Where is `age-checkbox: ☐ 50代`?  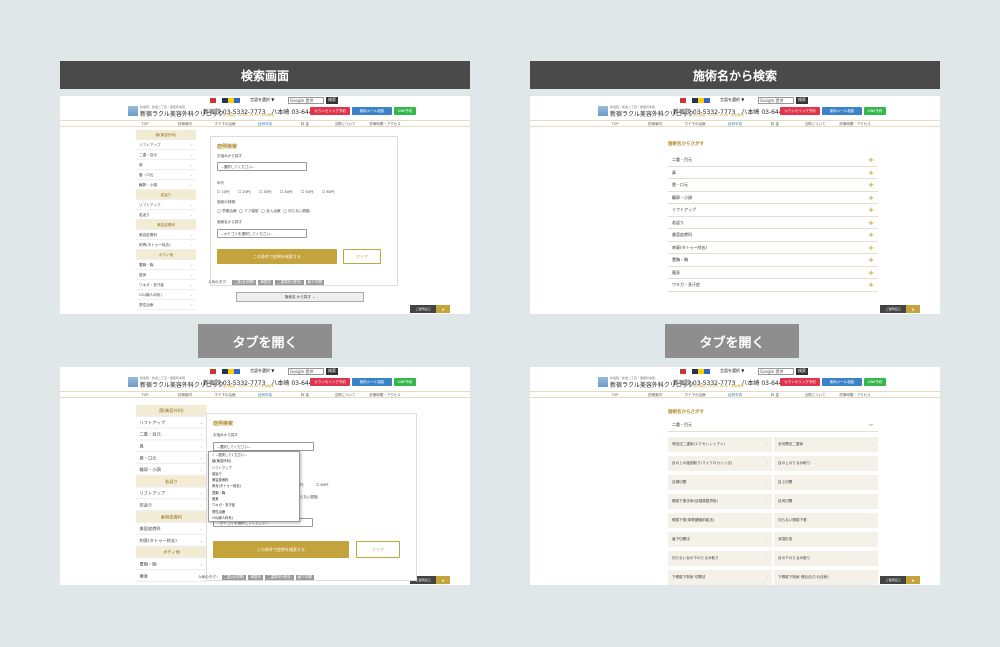
age-checkbox: ☐ 50代 is located at coordinates (307, 192).